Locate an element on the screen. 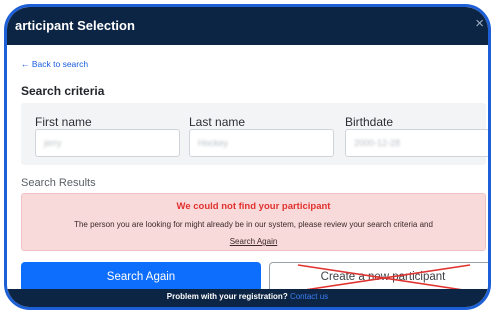 The image size is (497, 314). create-new-participant-label: Create a new participant is located at coordinates (383, 277).